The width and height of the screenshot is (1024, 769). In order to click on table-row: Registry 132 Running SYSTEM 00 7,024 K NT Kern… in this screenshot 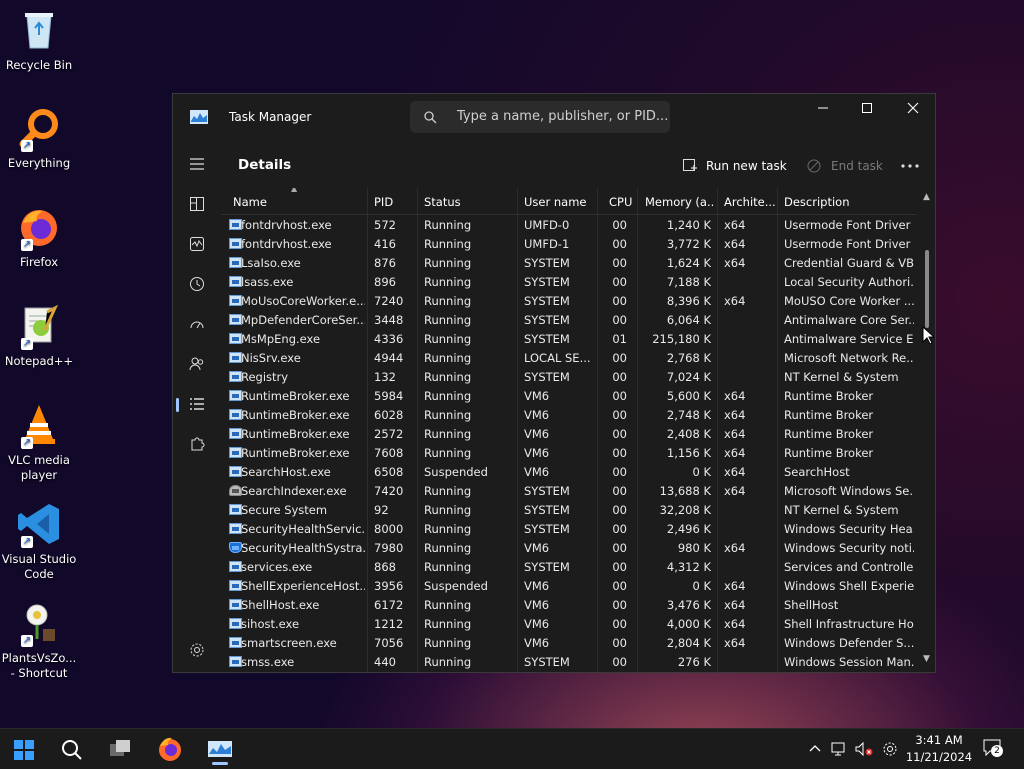, I will do `click(569, 377)`.